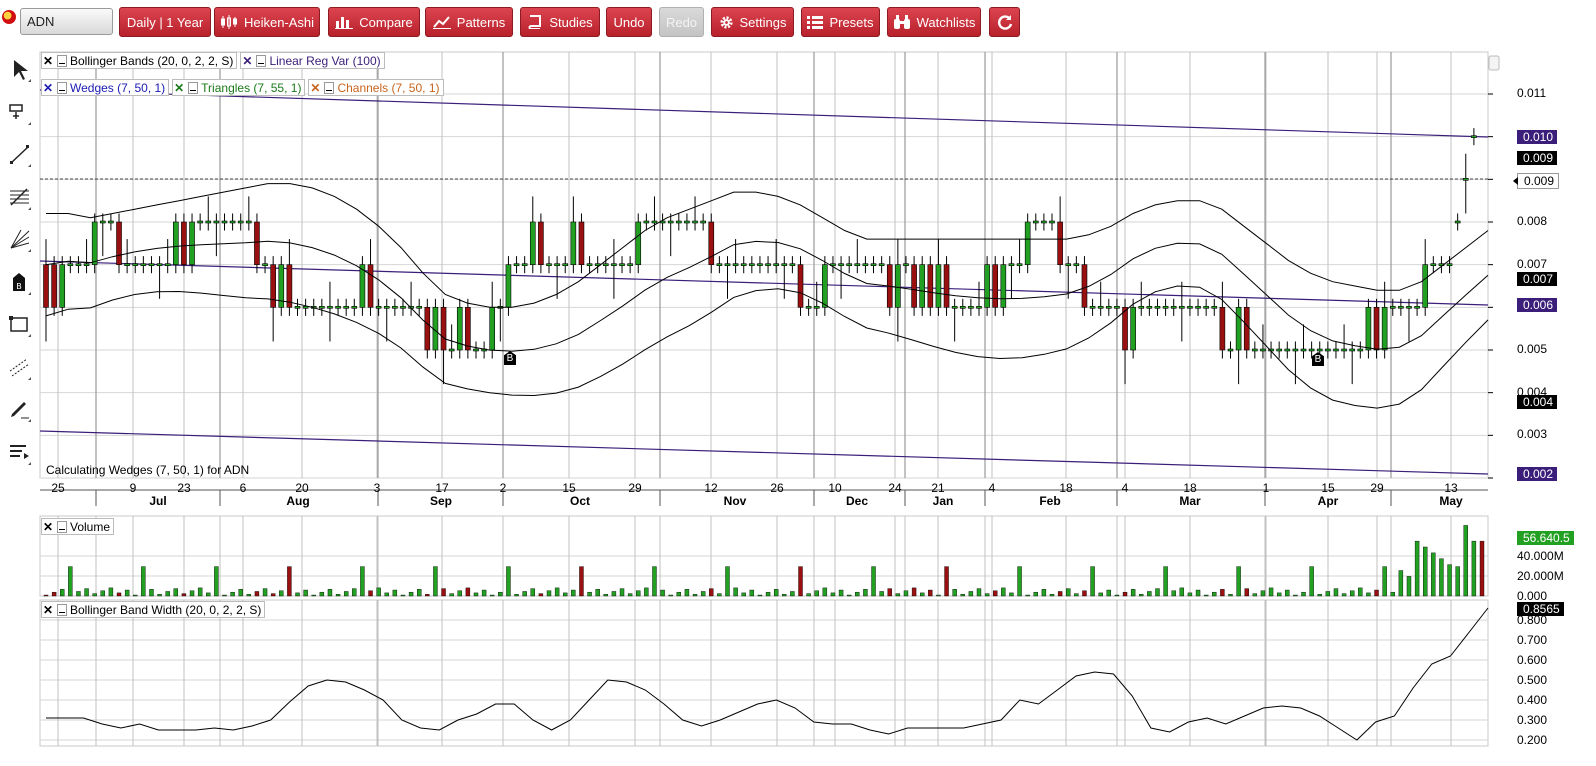 The image size is (1596, 766). What do you see at coordinates (1534, 279) in the screenshot?
I see `price-tag: 0.007` at bounding box center [1534, 279].